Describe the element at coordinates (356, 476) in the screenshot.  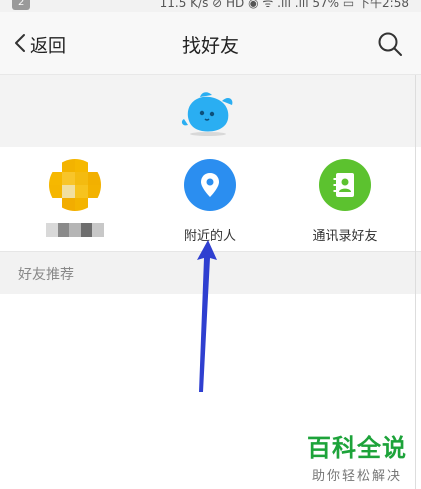
I see `watermark-subtitle: 助你轻松解决` at that location.